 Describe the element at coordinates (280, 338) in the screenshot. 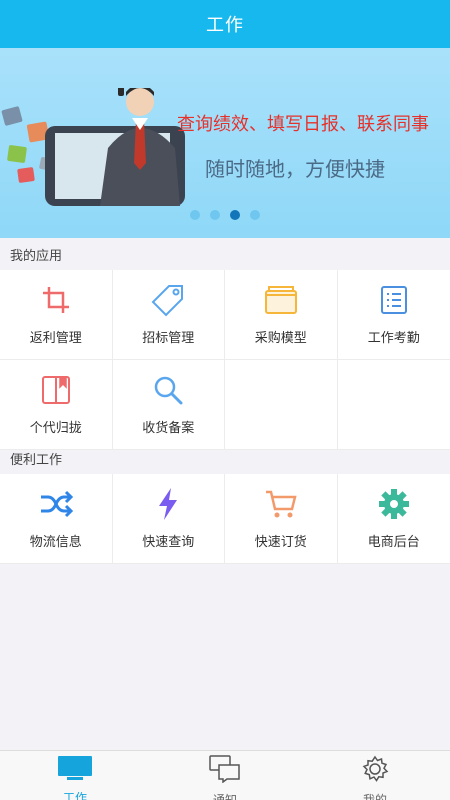

I see `app-label: 采购模型` at that location.